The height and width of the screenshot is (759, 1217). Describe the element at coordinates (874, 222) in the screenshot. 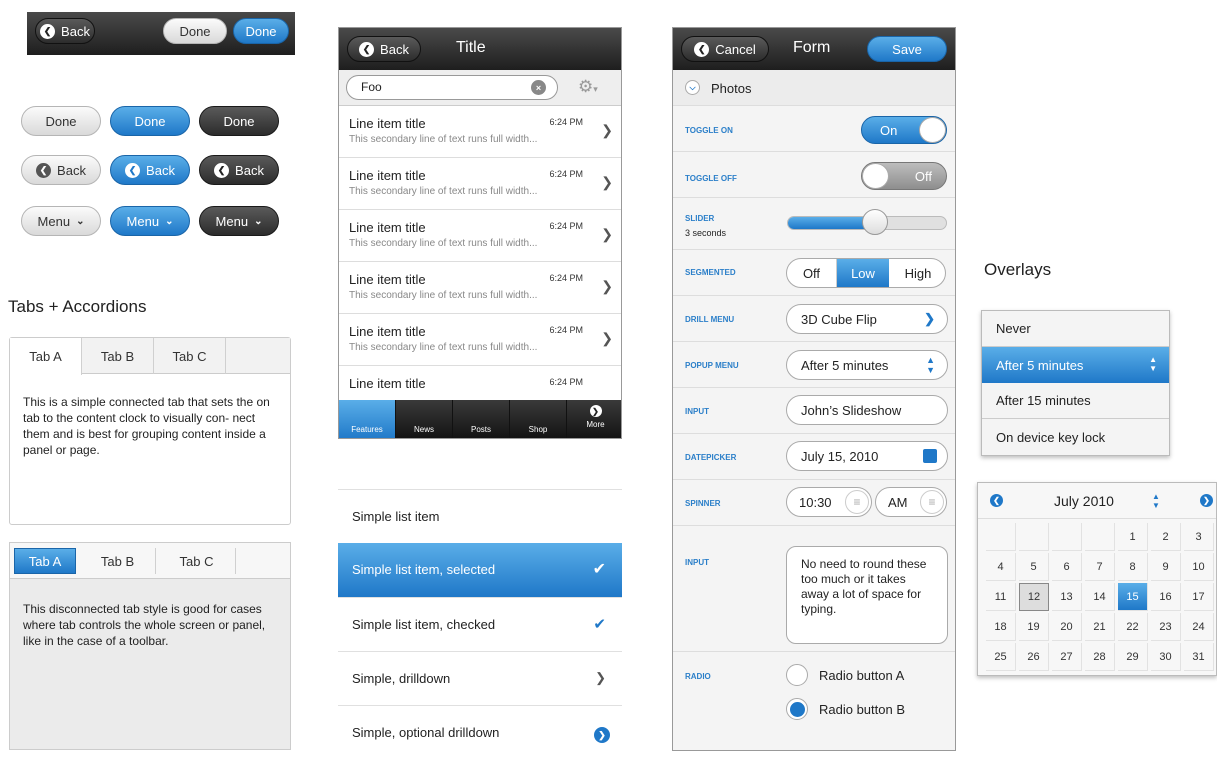

I see `slider-knob` at that location.